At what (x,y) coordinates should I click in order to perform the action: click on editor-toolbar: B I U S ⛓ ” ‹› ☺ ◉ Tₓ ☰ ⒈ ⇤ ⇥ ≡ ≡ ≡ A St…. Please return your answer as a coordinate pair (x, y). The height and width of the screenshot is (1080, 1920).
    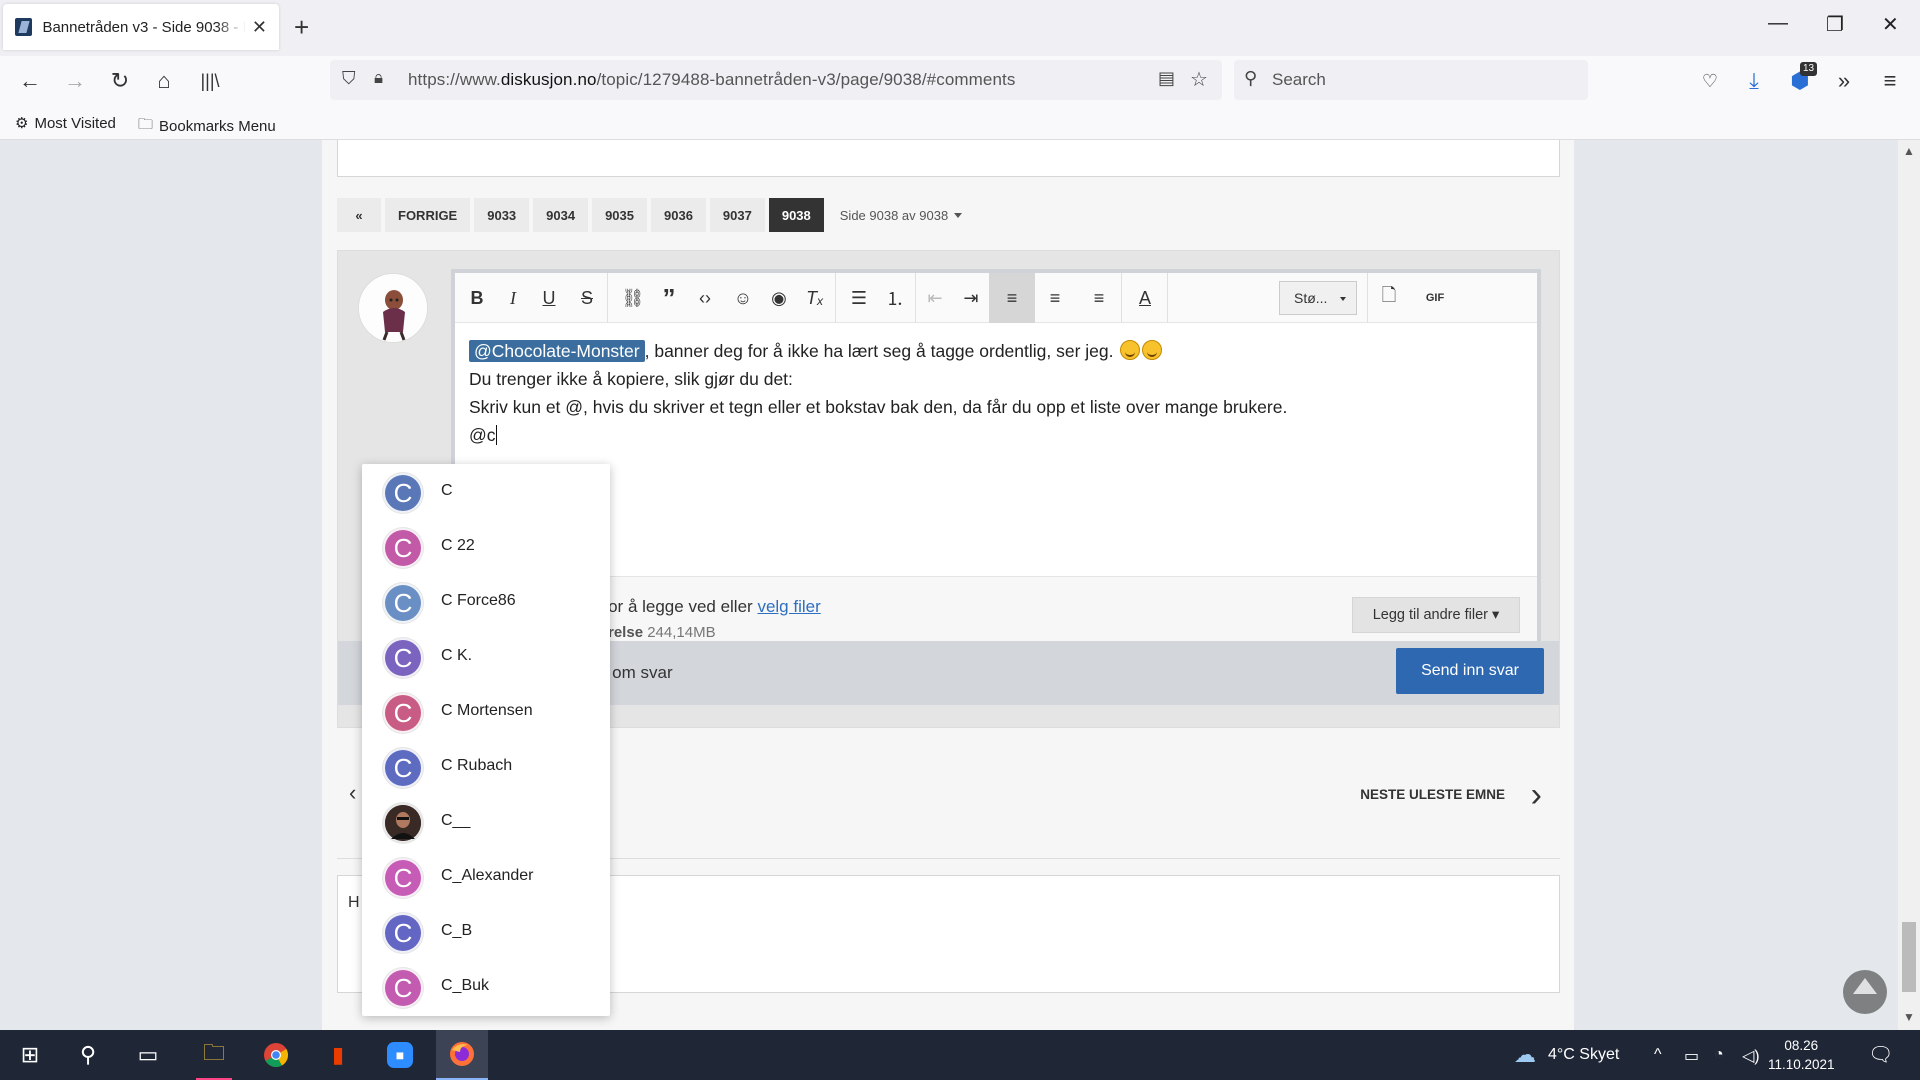
    Looking at the image, I should click on (996, 298).